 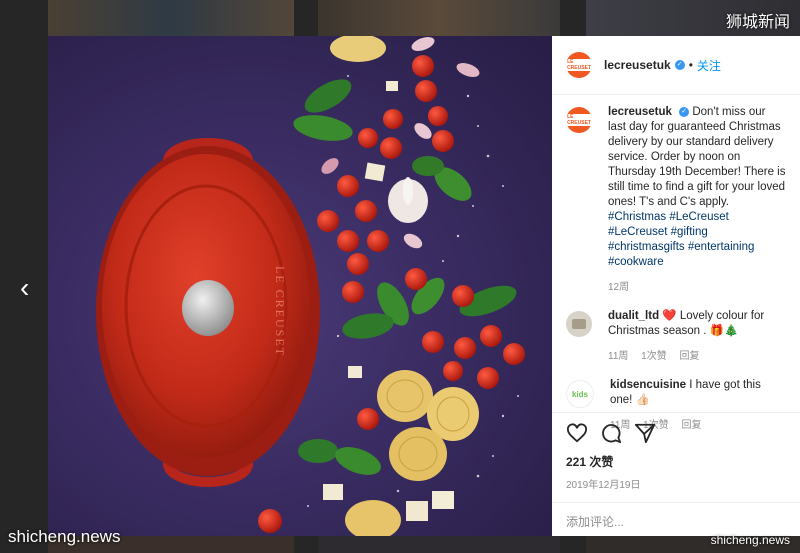 What do you see at coordinates (64, 536) in the screenshot?
I see `watermark-bottom-left: shicheng.news` at bounding box center [64, 536].